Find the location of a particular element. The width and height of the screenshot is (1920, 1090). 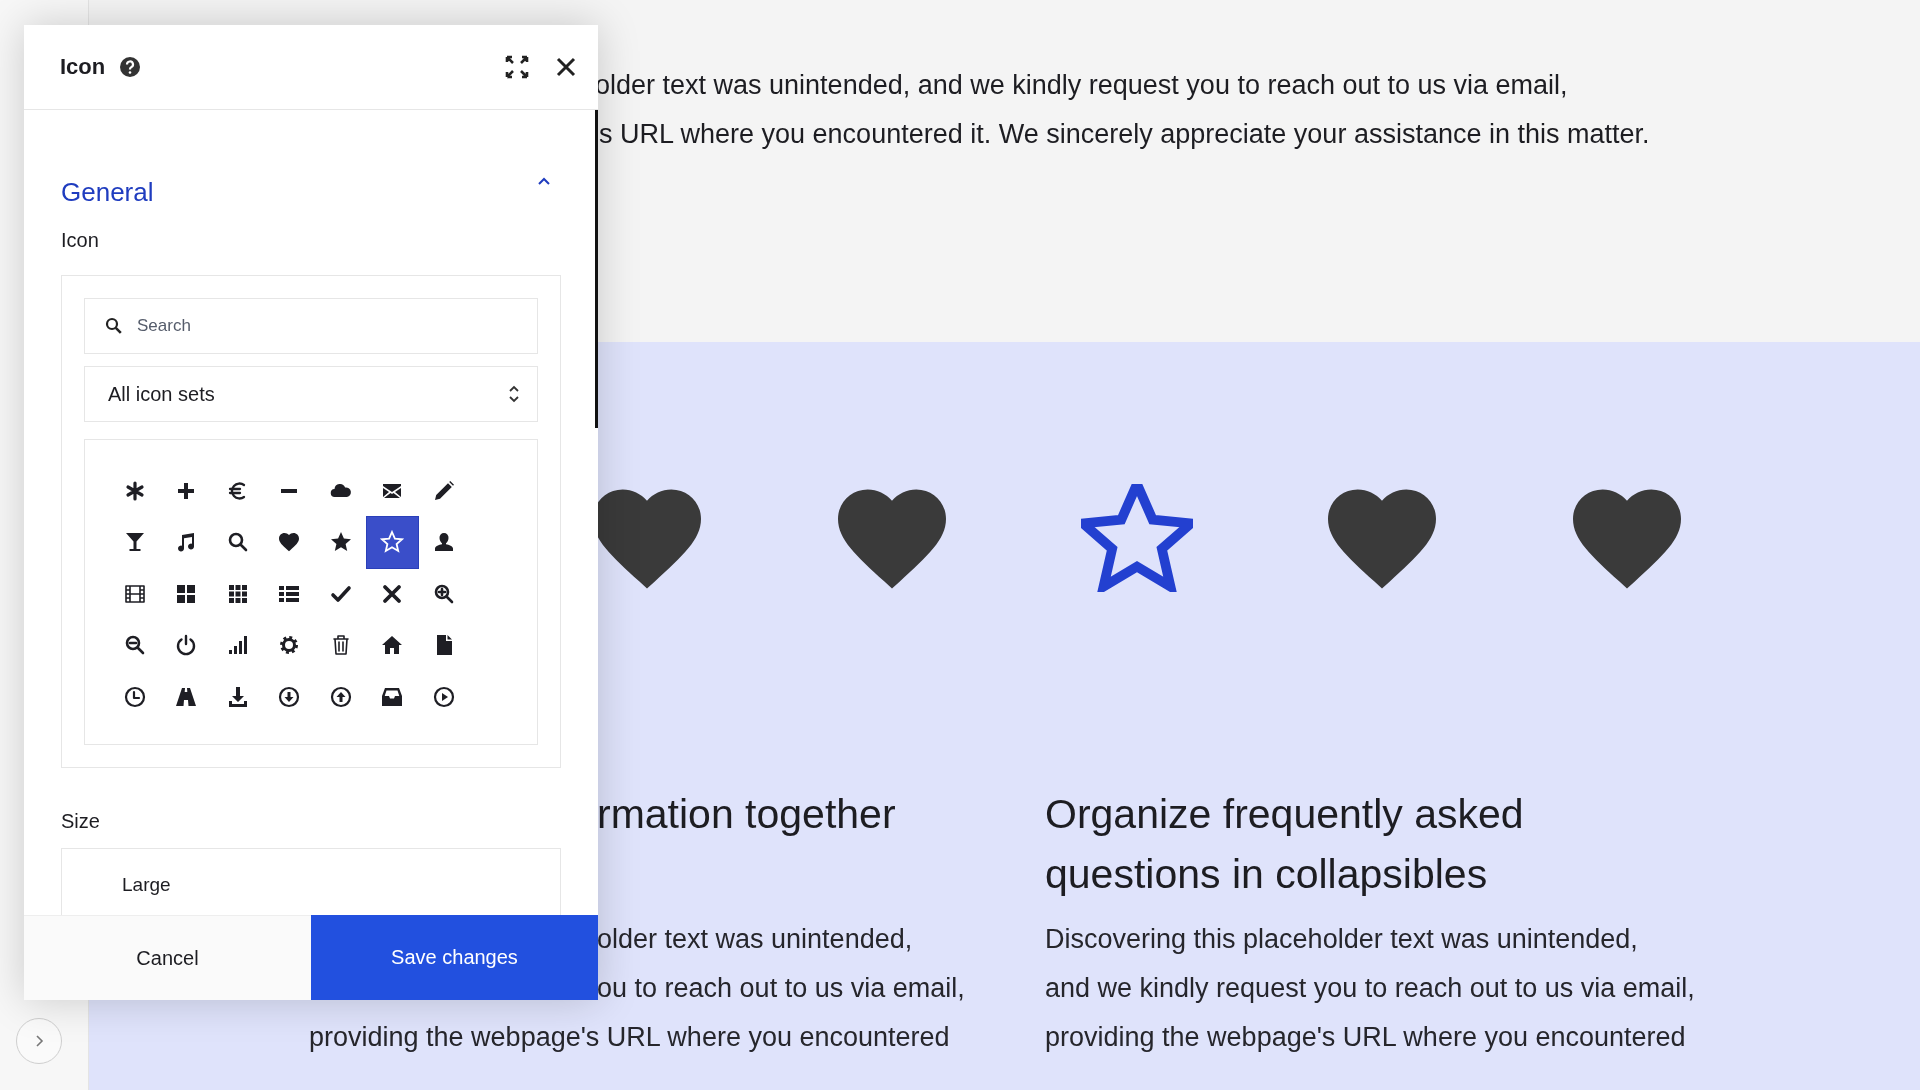

search-input: Search is located at coordinates (336, 326).